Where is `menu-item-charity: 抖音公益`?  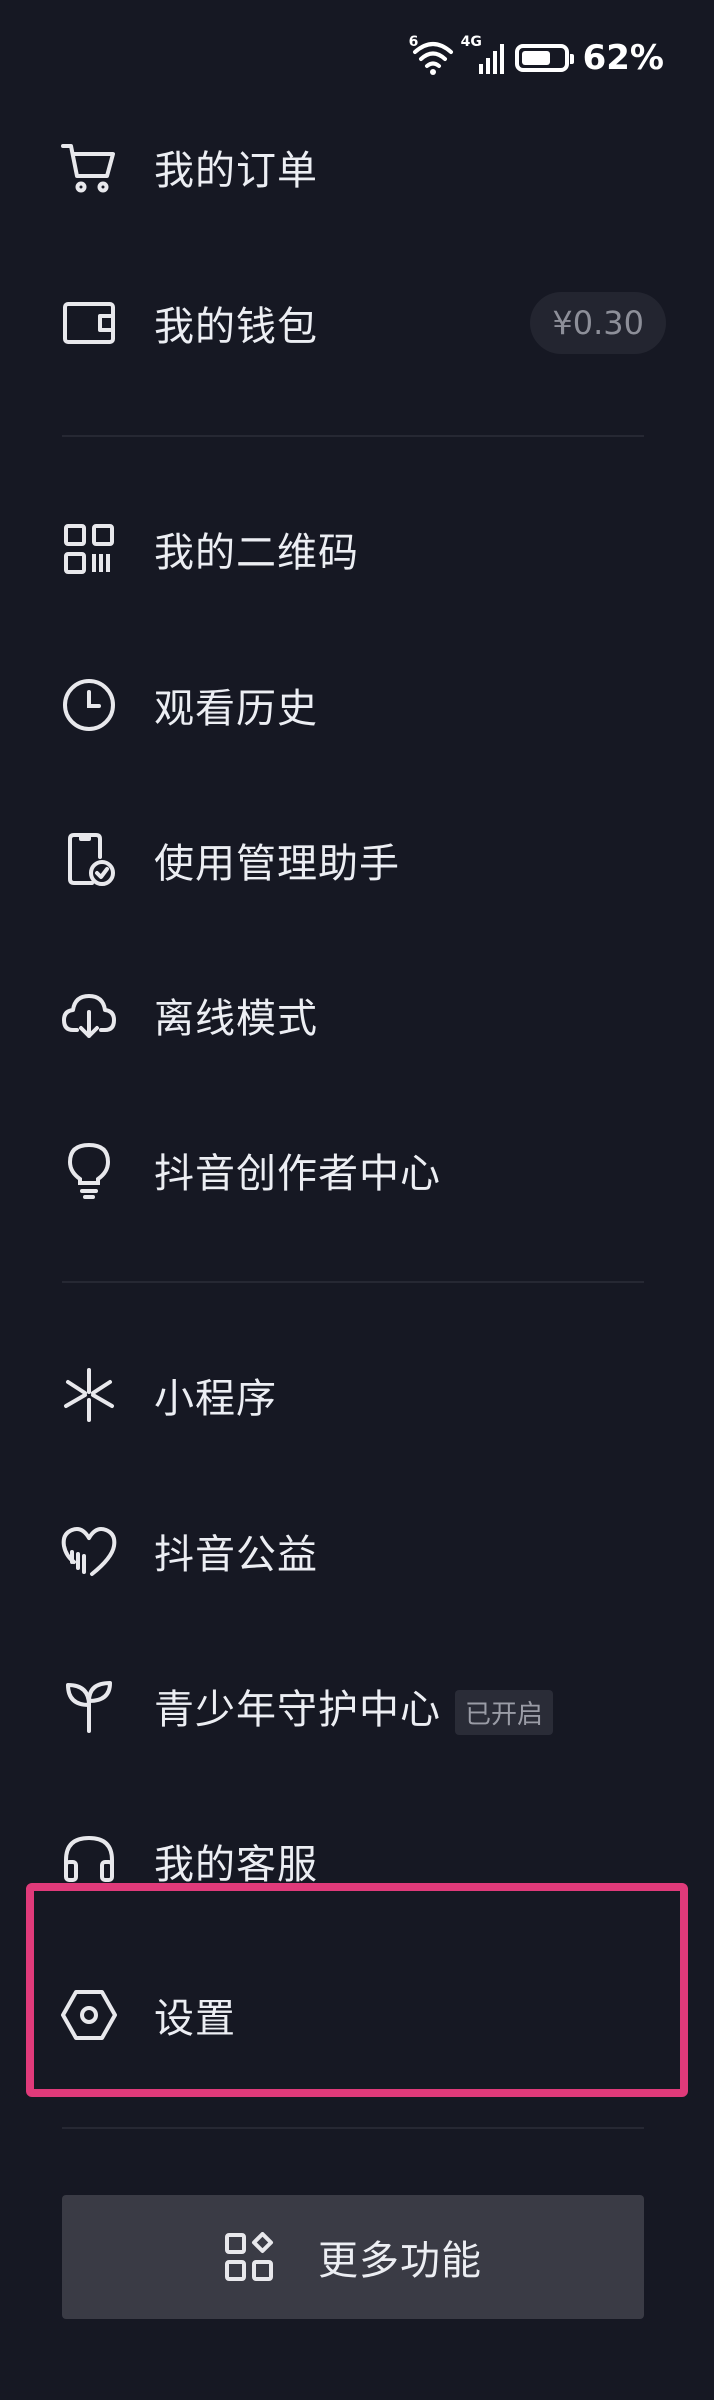
menu-item-charity: 抖音公益 is located at coordinates (357, 1551).